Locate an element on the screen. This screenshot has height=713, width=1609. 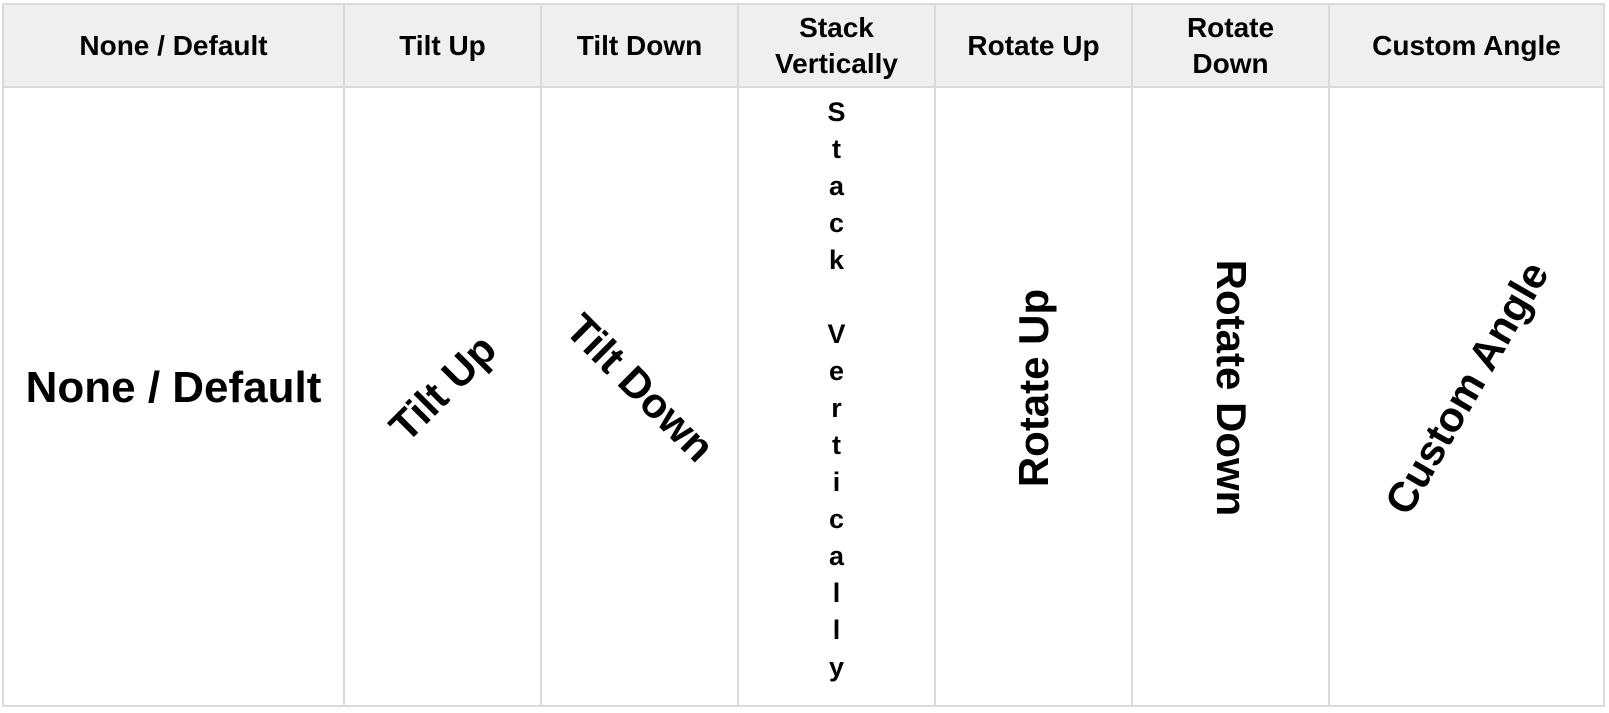
header-cell-tilt-up: Tilt Up is located at coordinates (442, 45).